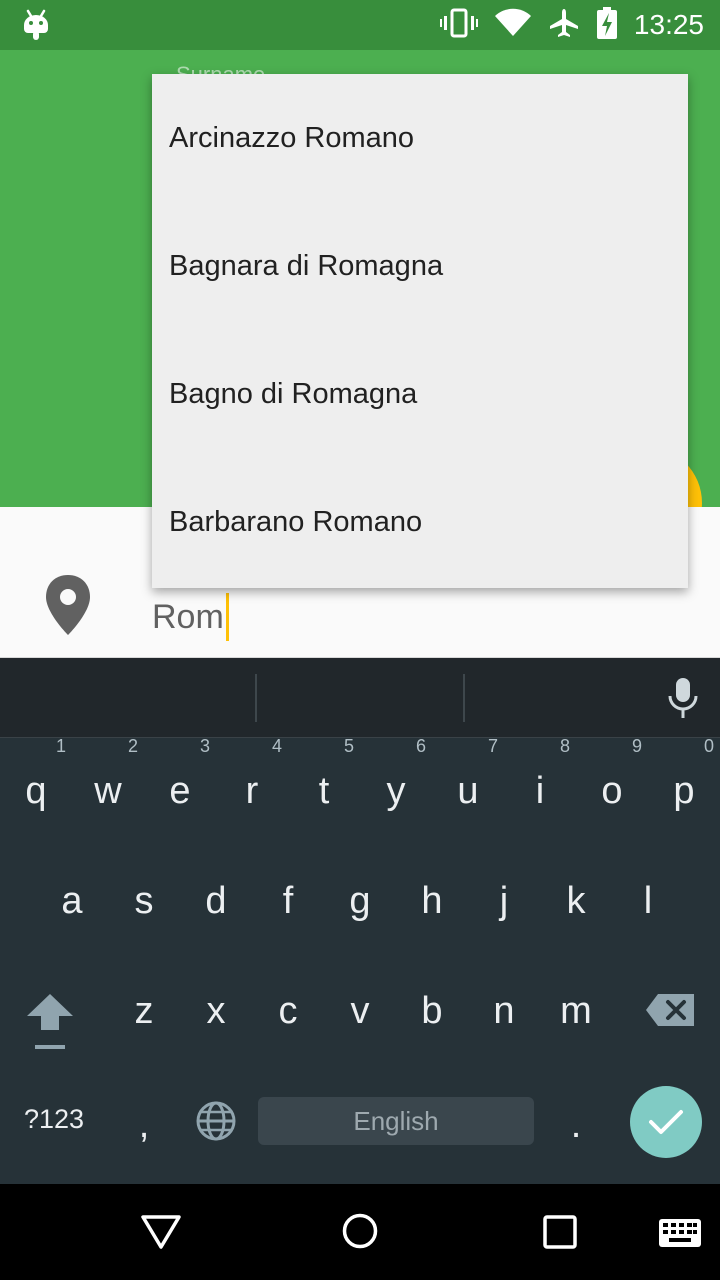 Image resolution: width=720 pixels, height=1280 pixels. What do you see at coordinates (636, 746) in the screenshot?
I see `key-hint: 9` at bounding box center [636, 746].